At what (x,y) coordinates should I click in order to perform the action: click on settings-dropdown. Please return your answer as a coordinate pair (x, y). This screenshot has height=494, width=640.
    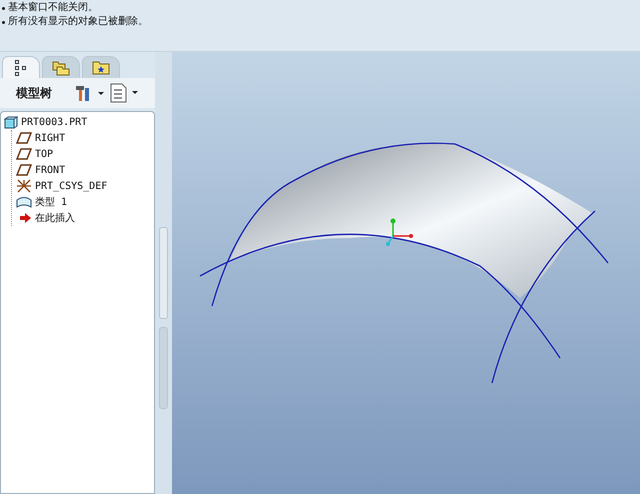
    Looking at the image, I should click on (90, 93).